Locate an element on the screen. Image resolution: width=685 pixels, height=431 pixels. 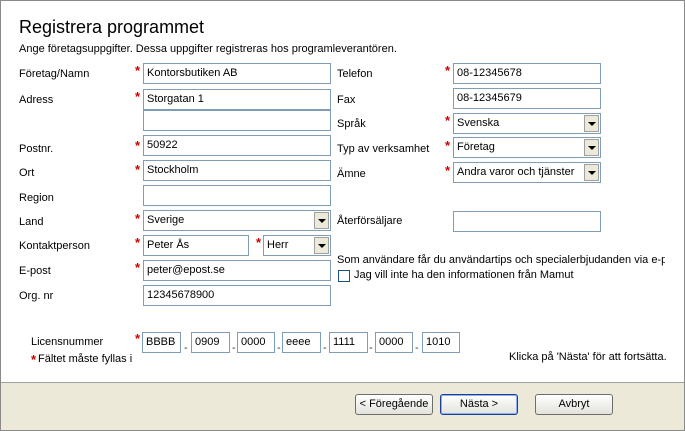
country-value: Sverige is located at coordinates (166, 220).